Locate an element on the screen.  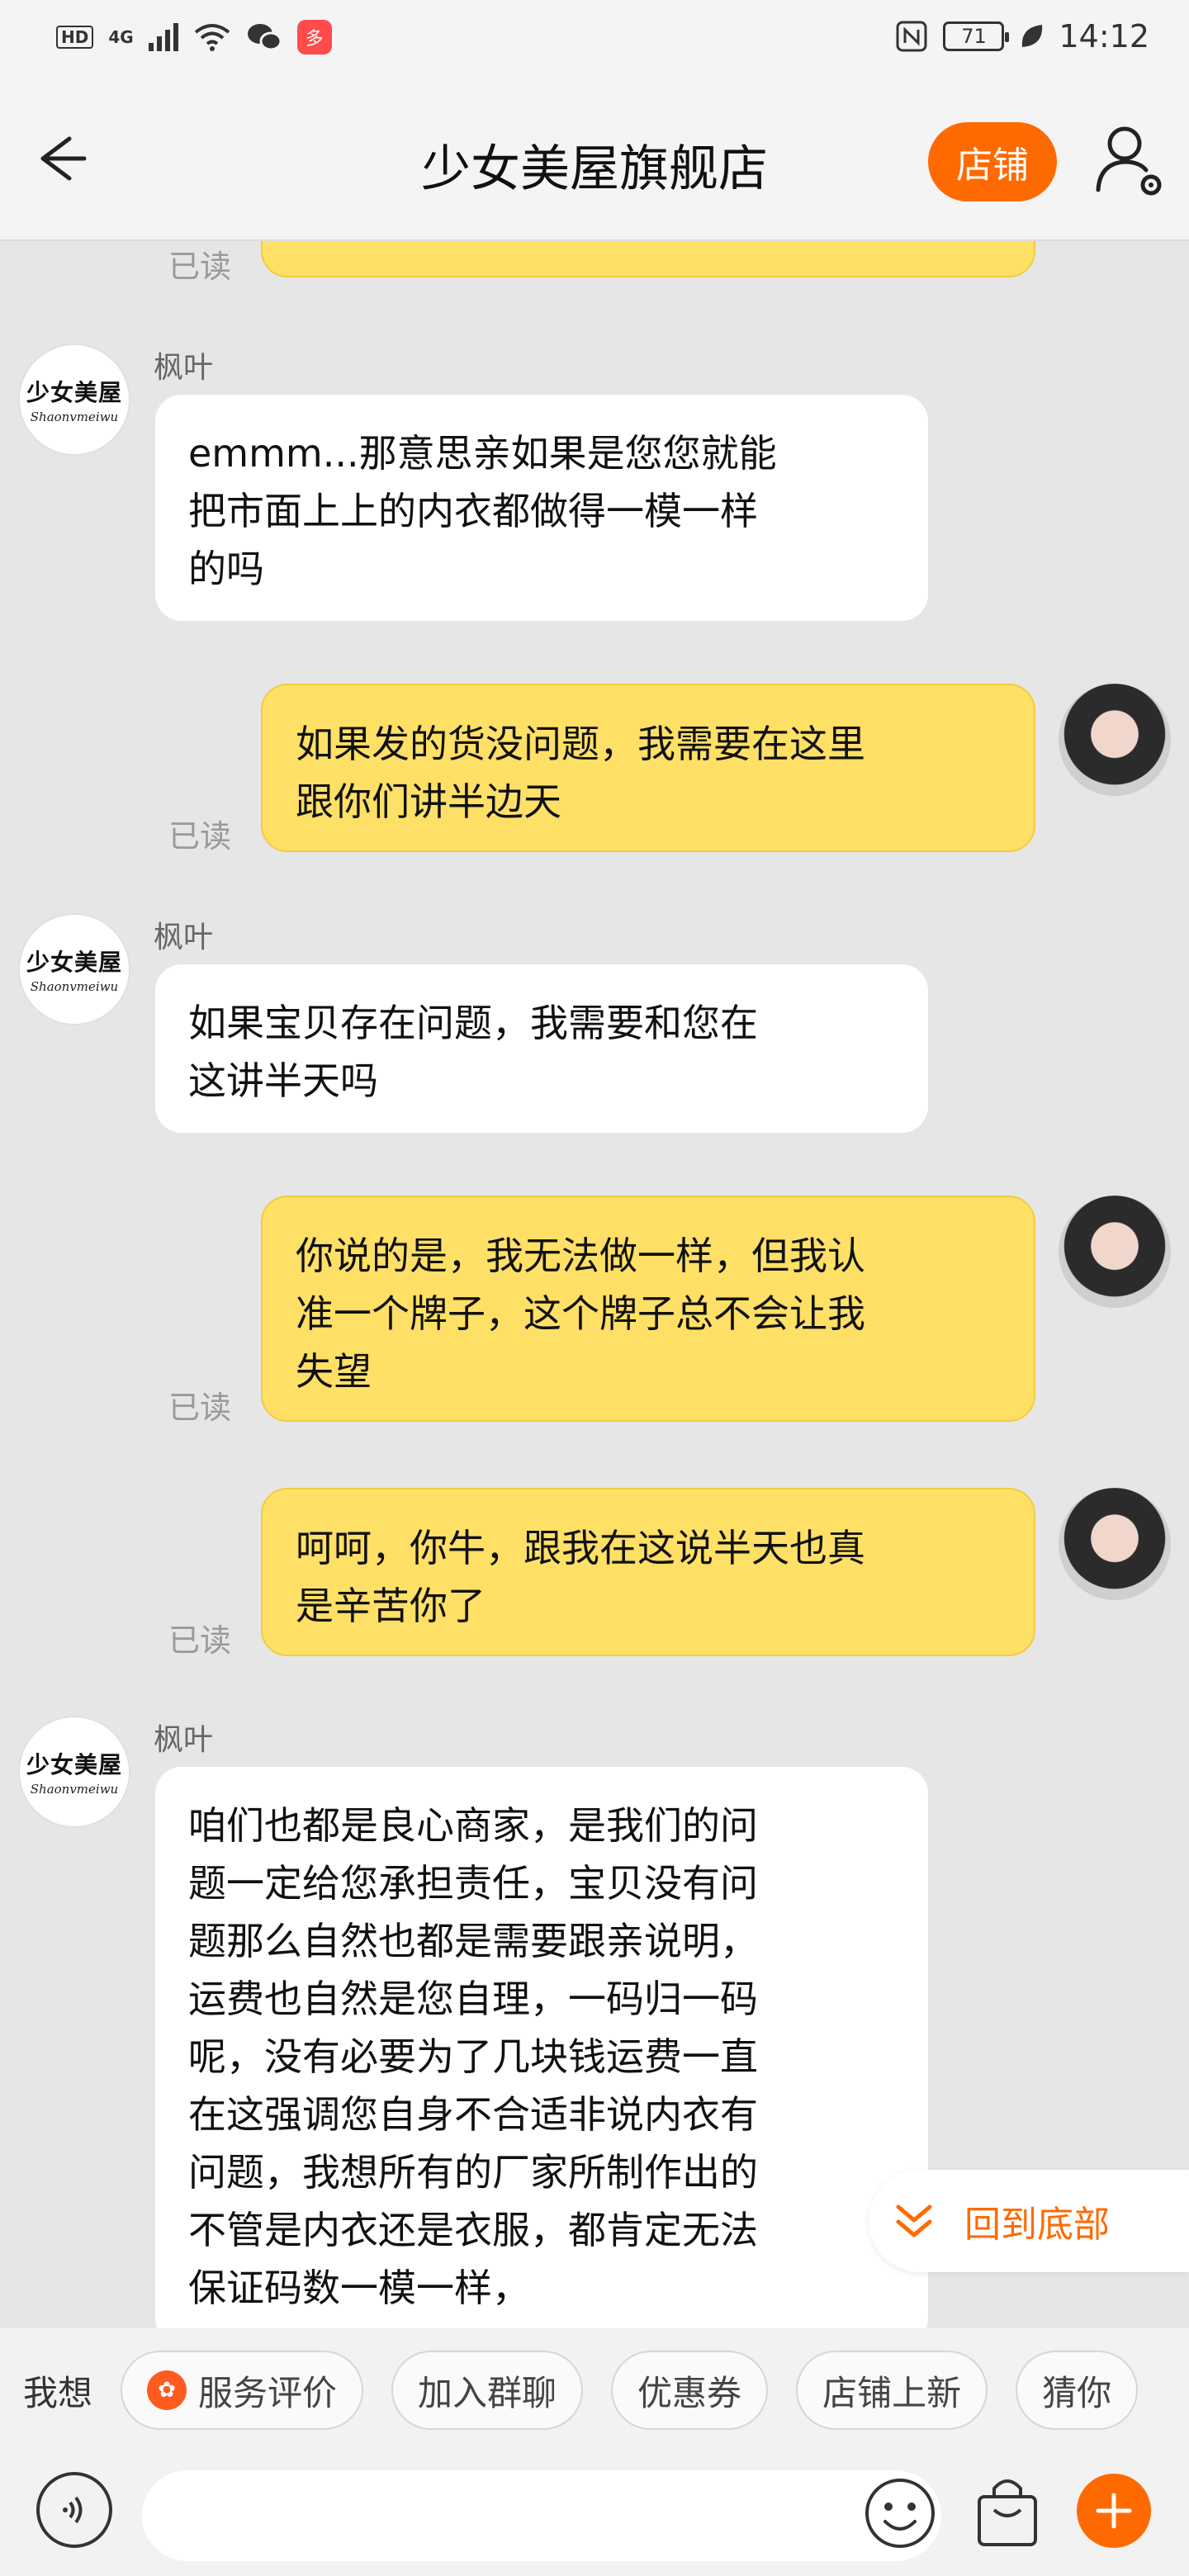
quick-action-bar: 我想 ✿ 服务评价 加入群聊 优惠券 店铺上新 猜你 is located at coordinates (594, 2390).